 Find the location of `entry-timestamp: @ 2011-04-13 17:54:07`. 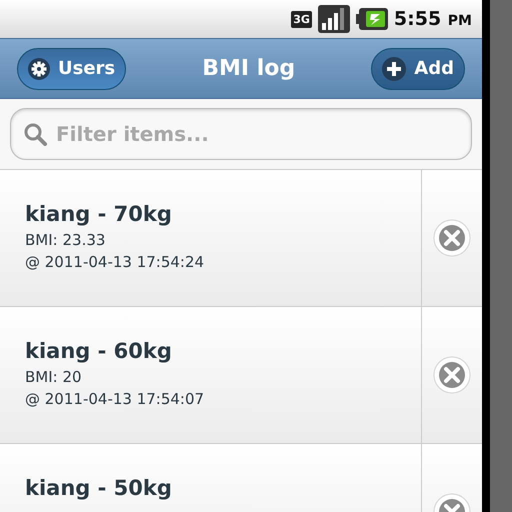

entry-timestamp: @ 2011-04-13 17:54:07 is located at coordinates (115, 399).